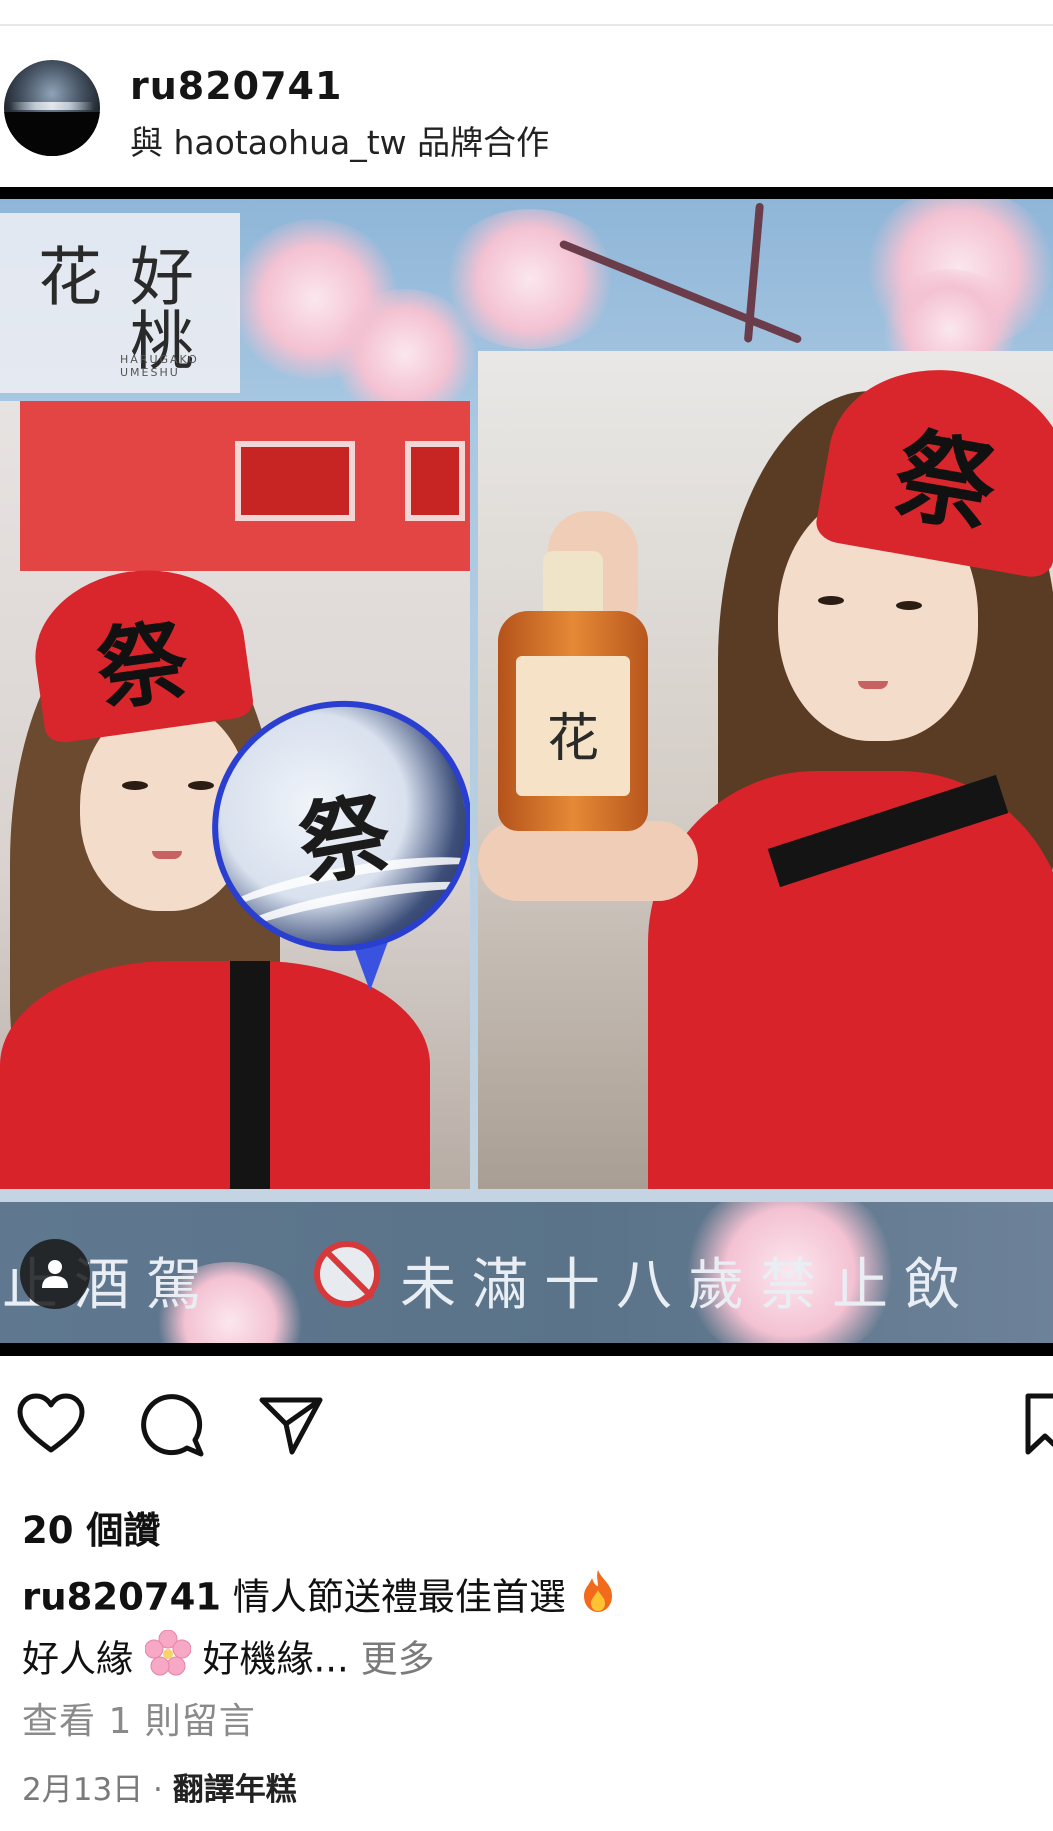  I want to click on post-meta: 2月13日 · 翻譯年糕, so click(159, 1786).